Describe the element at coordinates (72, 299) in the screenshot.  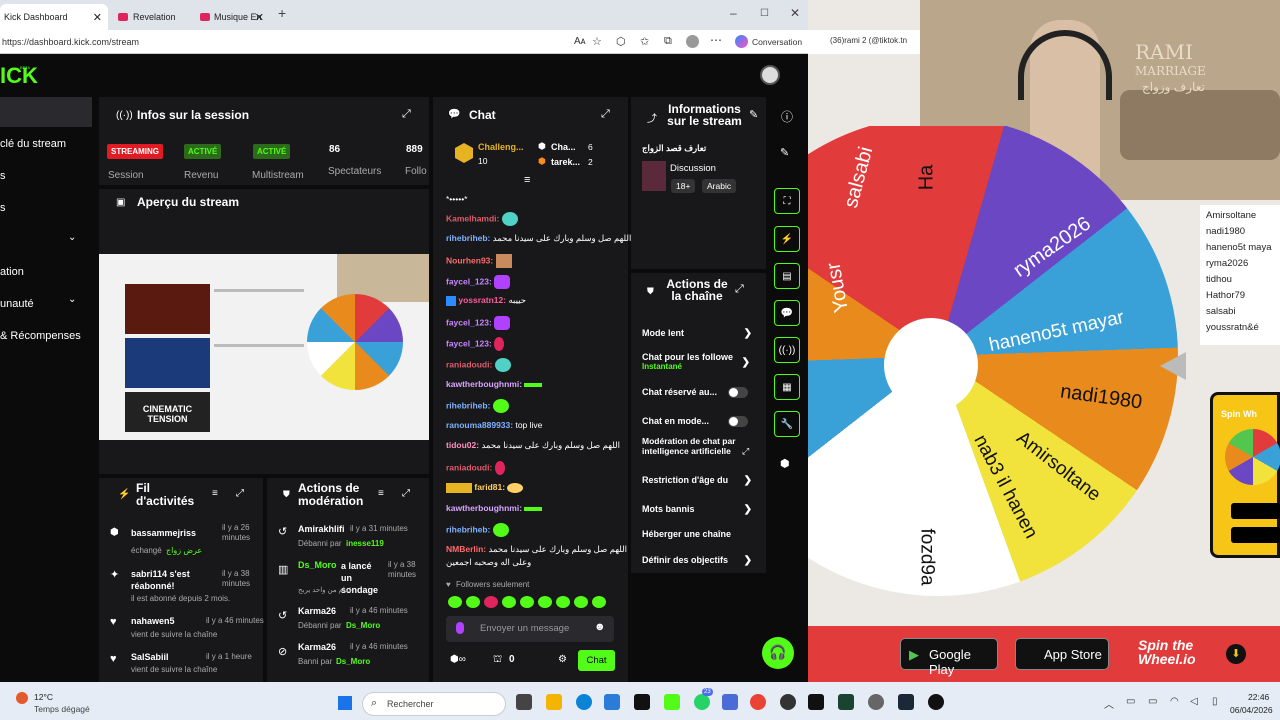
I see `chevron-down-icon: ⌄` at that location.